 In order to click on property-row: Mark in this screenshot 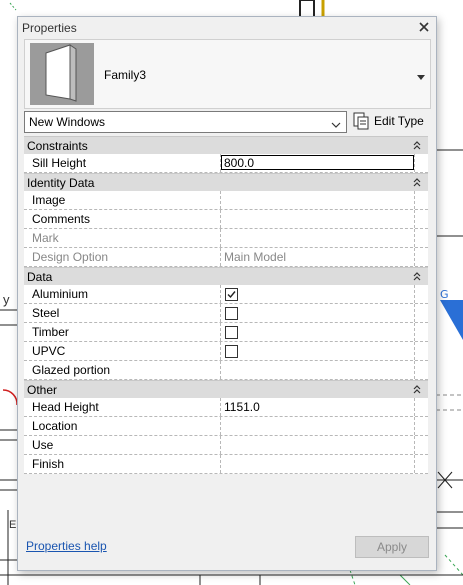, I will do `click(226, 238)`.